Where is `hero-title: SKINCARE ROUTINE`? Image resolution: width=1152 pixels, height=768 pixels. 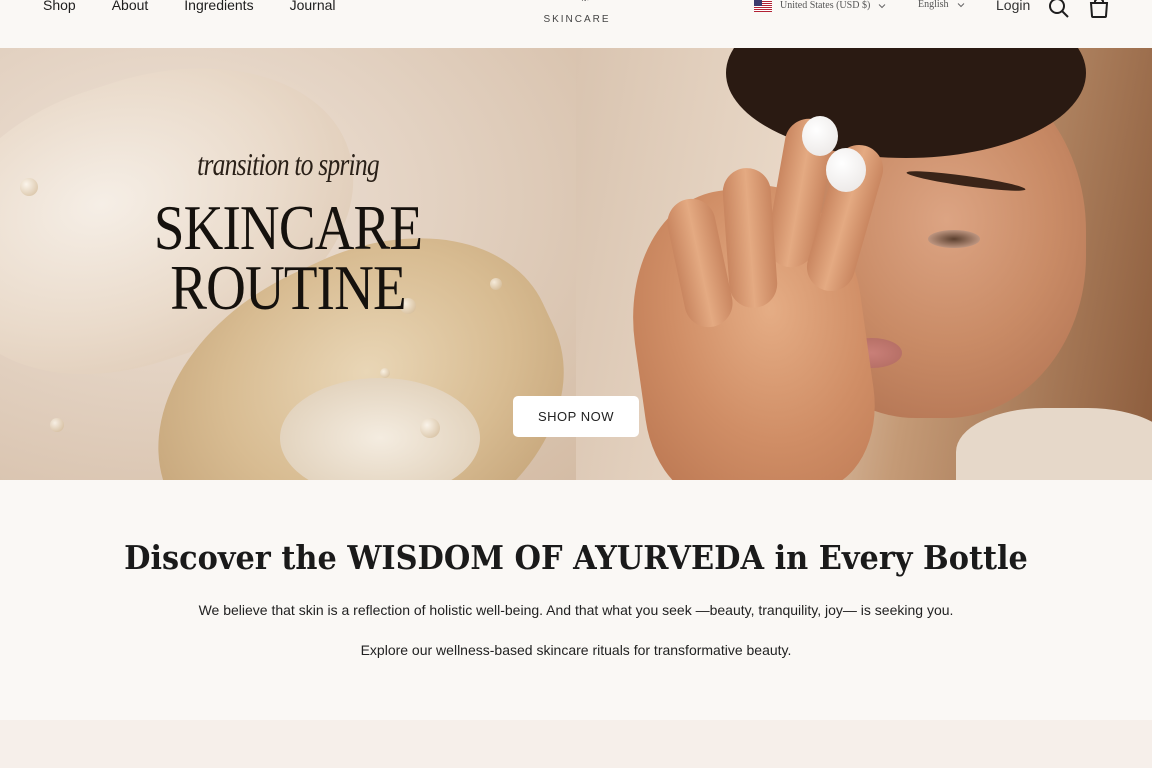 hero-title: SKINCARE ROUTINE is located at coordinates (287, 257).